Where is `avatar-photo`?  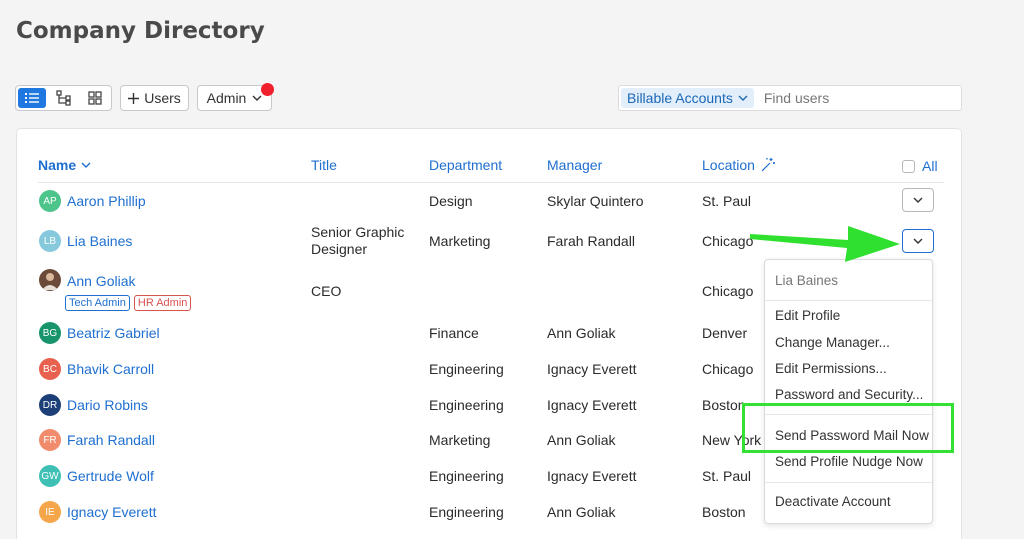
avatar-photo is located at coordinates (50, 280).